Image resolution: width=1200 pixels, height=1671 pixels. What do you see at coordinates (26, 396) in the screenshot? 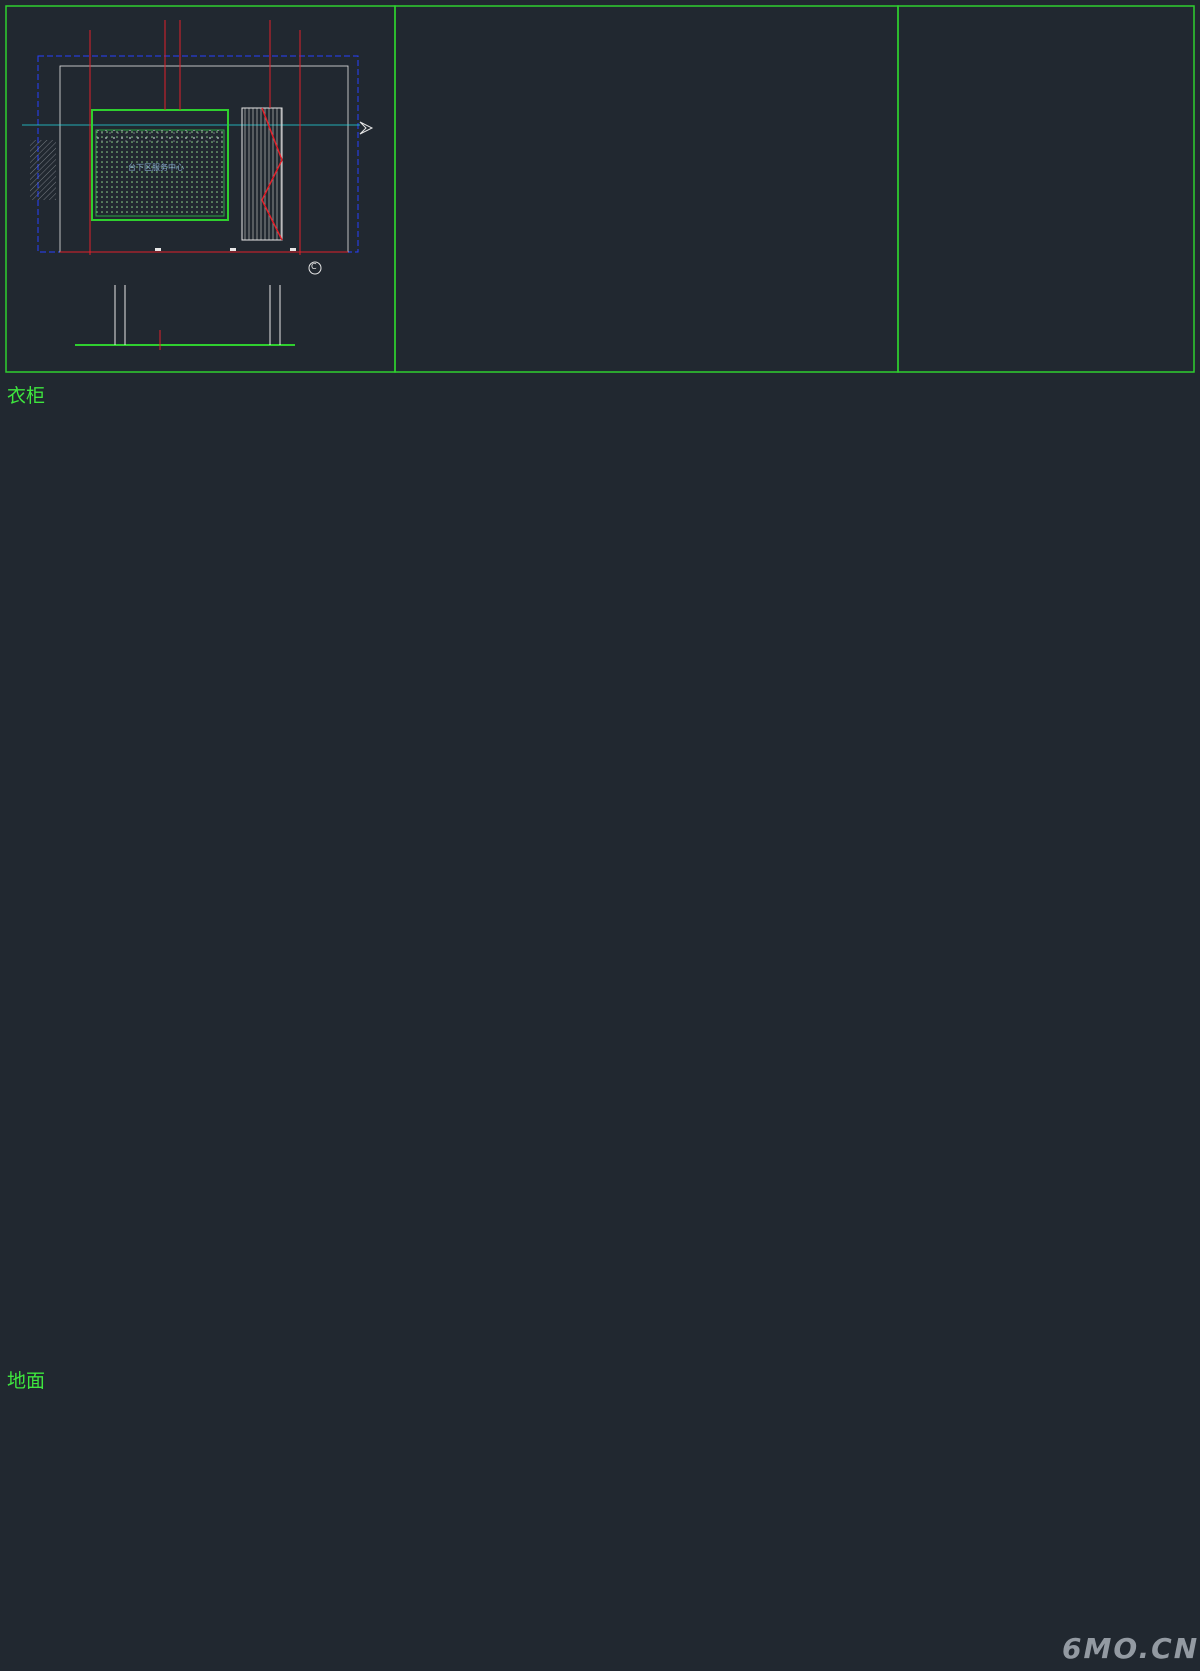
I see `wardrobe-section-title: 衣柜` at bounding box center [26, 396].